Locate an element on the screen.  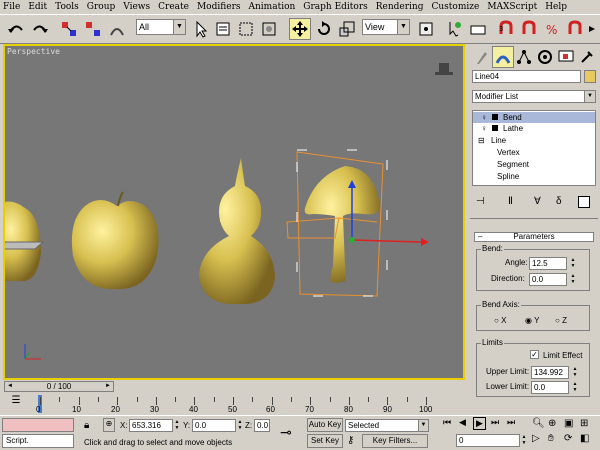
axis-z-radio: ○ Z is located at coordinates (561, 320).